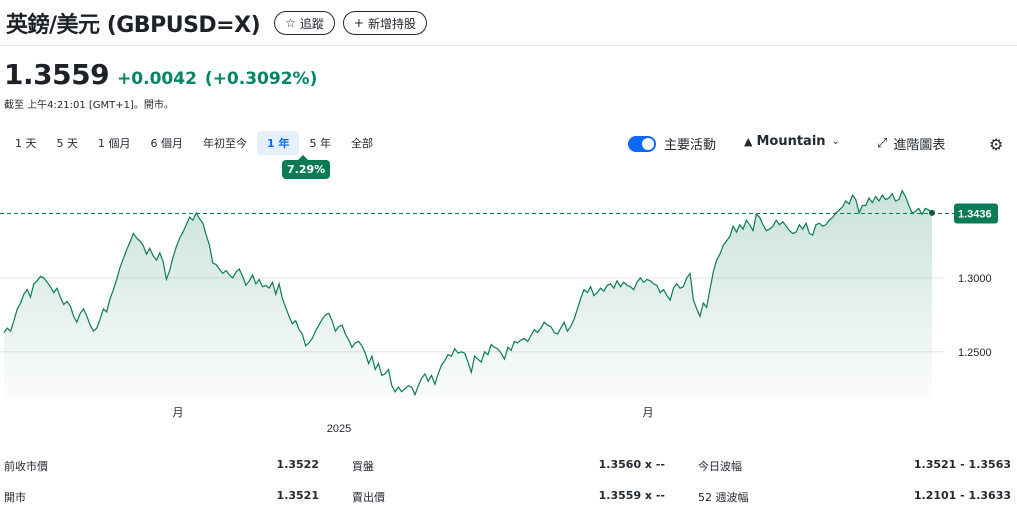 The image size is (1017, 508). Describe the element at coordinates (720, 466) in the screenshot. I see `stat-label: 今日波幅` at that location.